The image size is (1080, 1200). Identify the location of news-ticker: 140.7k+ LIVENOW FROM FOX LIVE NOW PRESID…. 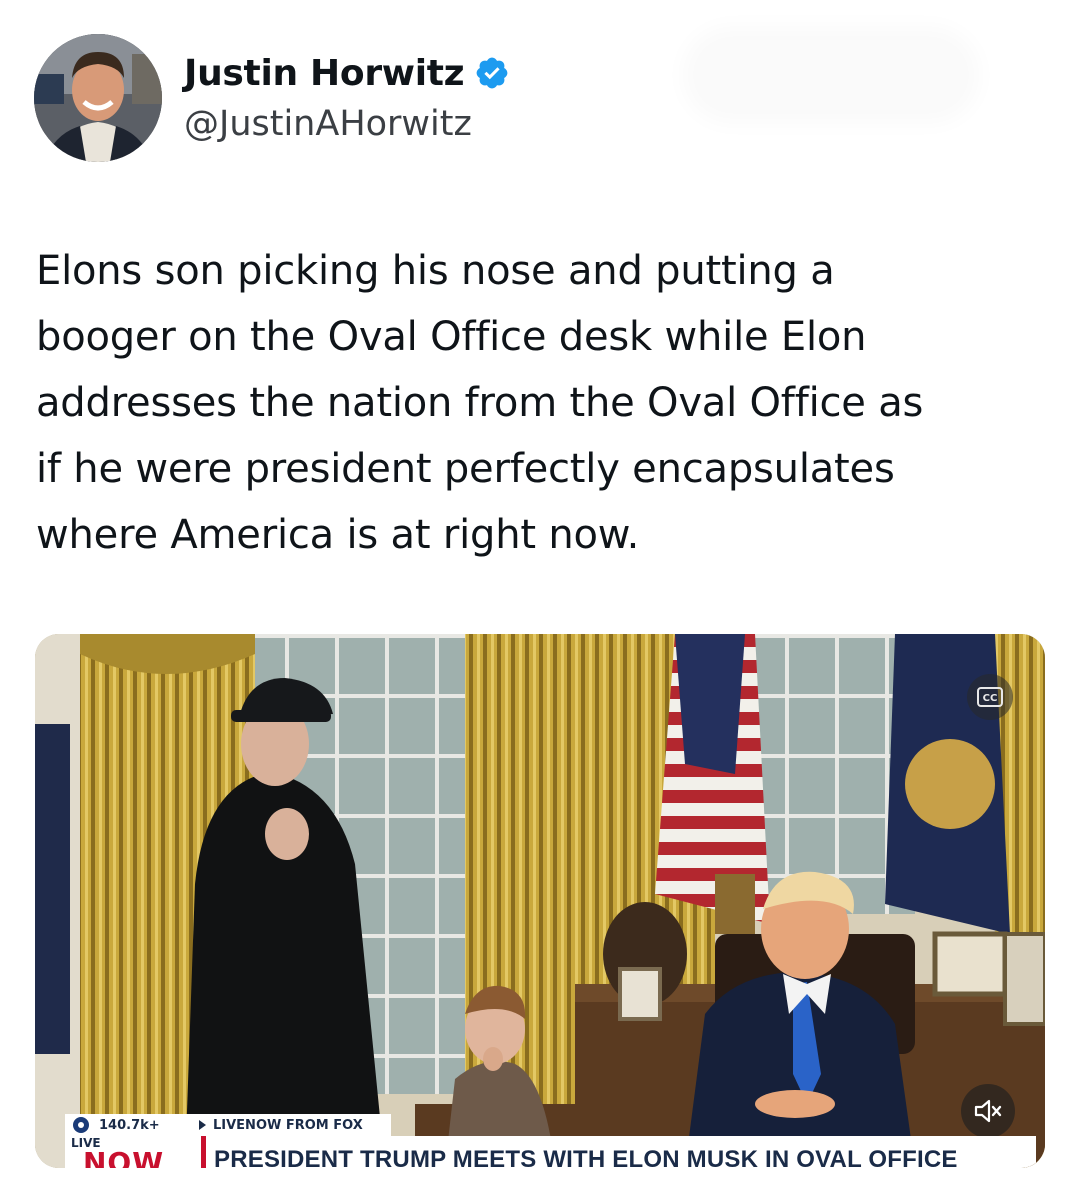
(540, 1141).